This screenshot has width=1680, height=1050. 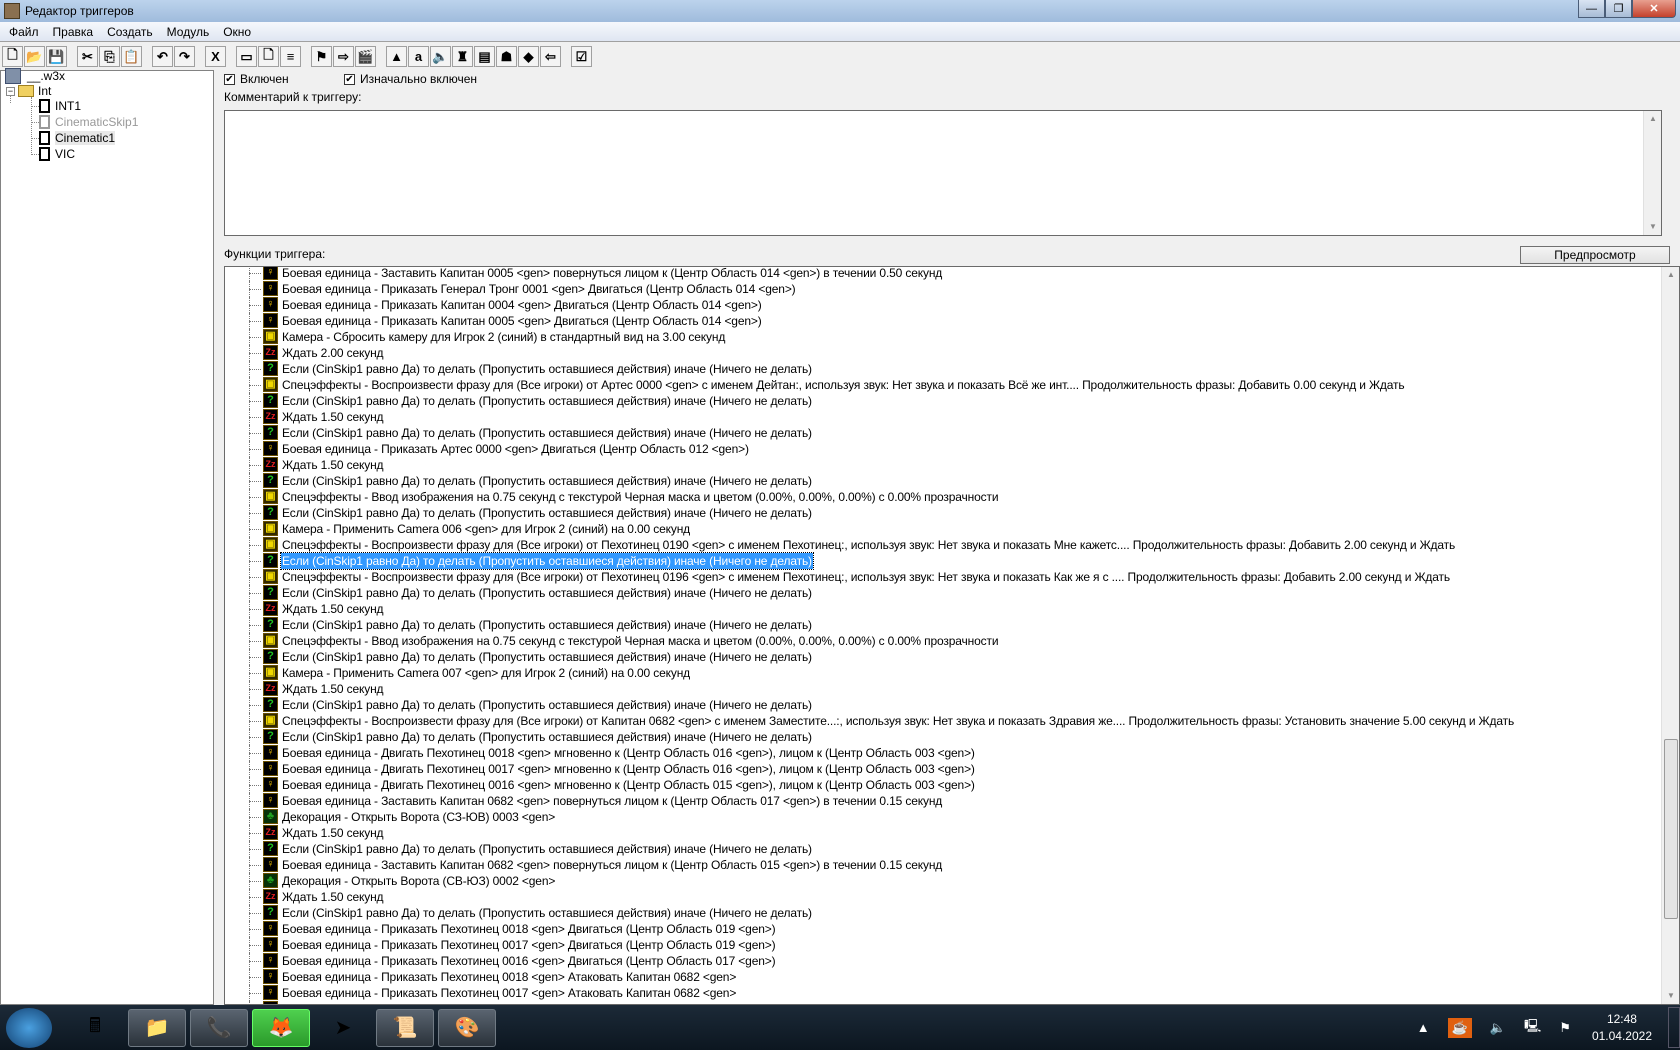 What do you see at coordinates (256, 79) in the screenshot?
I see `enabled-checkbox: ✔ Включен` at bounding box center [256, 79].